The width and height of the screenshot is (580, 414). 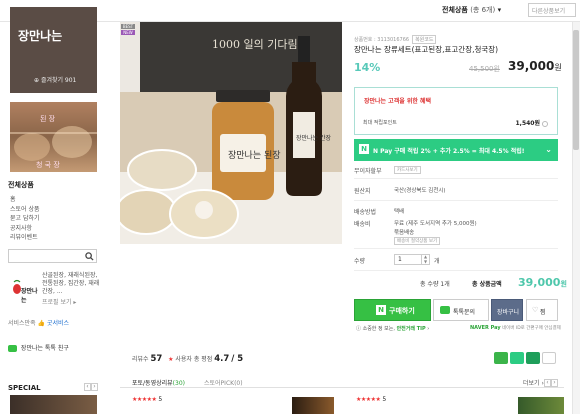 I want to click on store-search-input: 다른상품보기, so click(x=552, y=10).